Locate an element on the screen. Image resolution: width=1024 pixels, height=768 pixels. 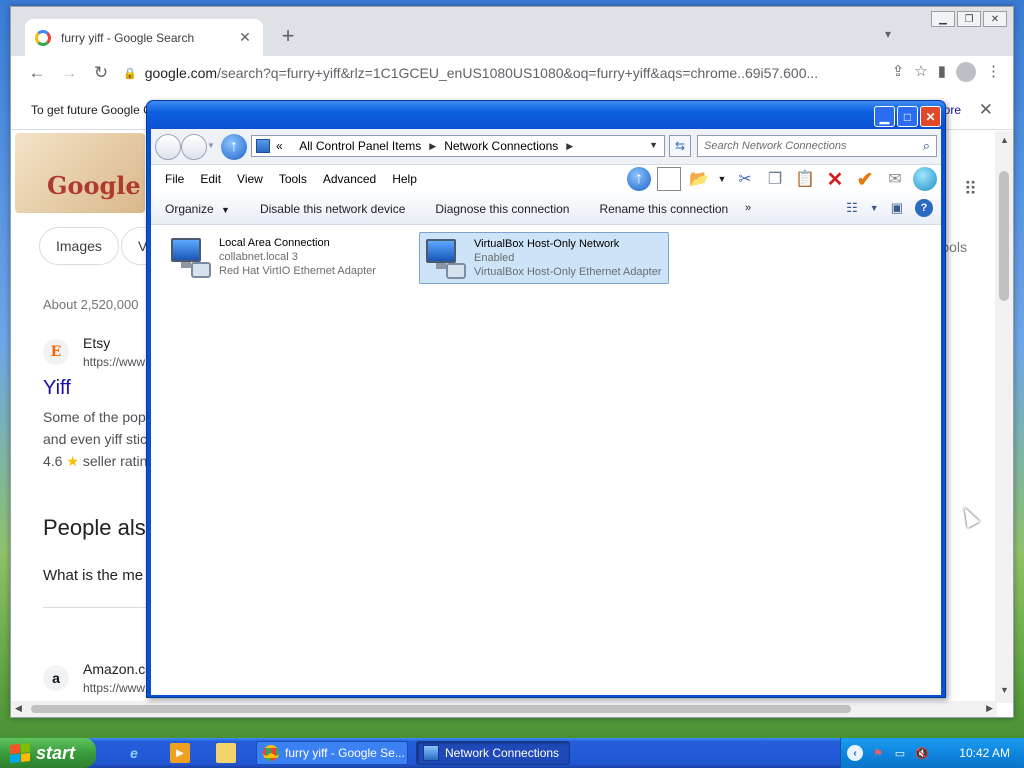
back-arrow-icon: ← is located at coordinates (37, 73).